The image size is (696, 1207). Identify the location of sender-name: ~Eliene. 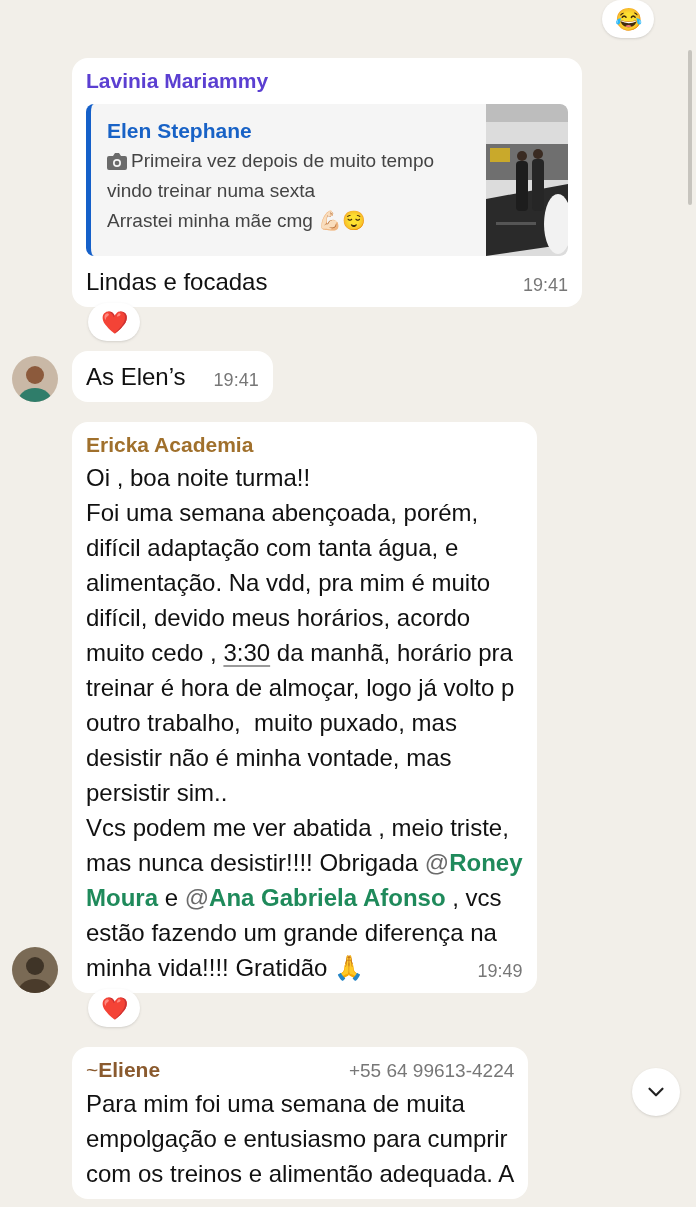
(123, 1070).